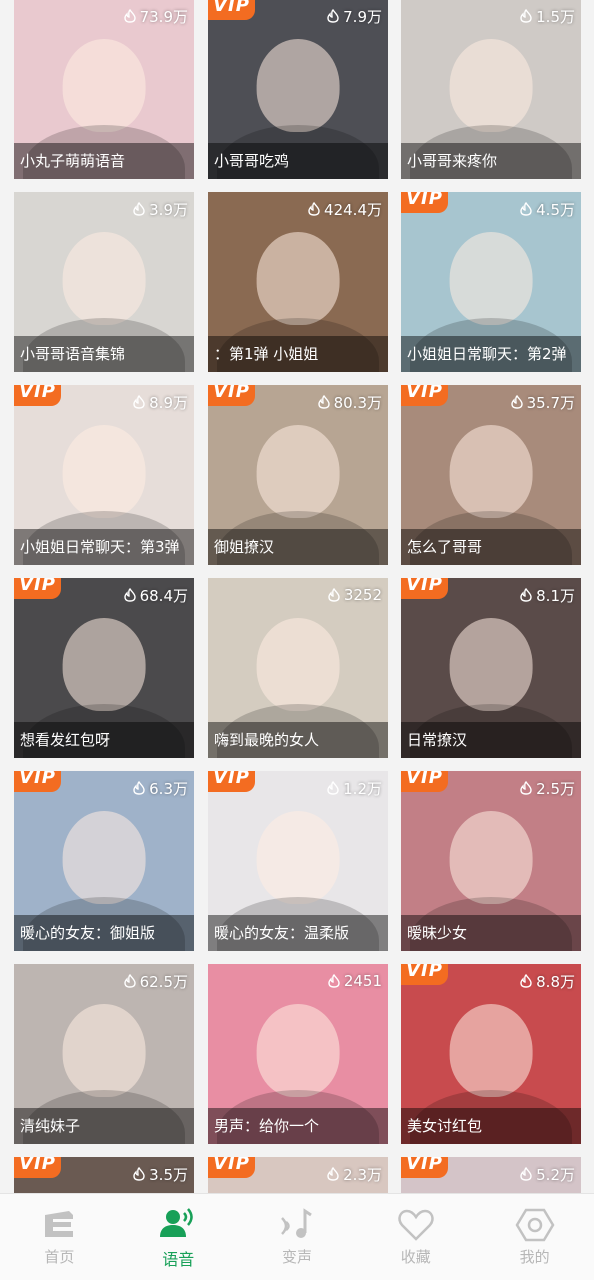 The width and height of the screenshot is (594, 1280). Describe the element at coordinates (298, 475) in the screenshot. I see `voice-card: VIP 80.3万 御姐撩汉` at that location.